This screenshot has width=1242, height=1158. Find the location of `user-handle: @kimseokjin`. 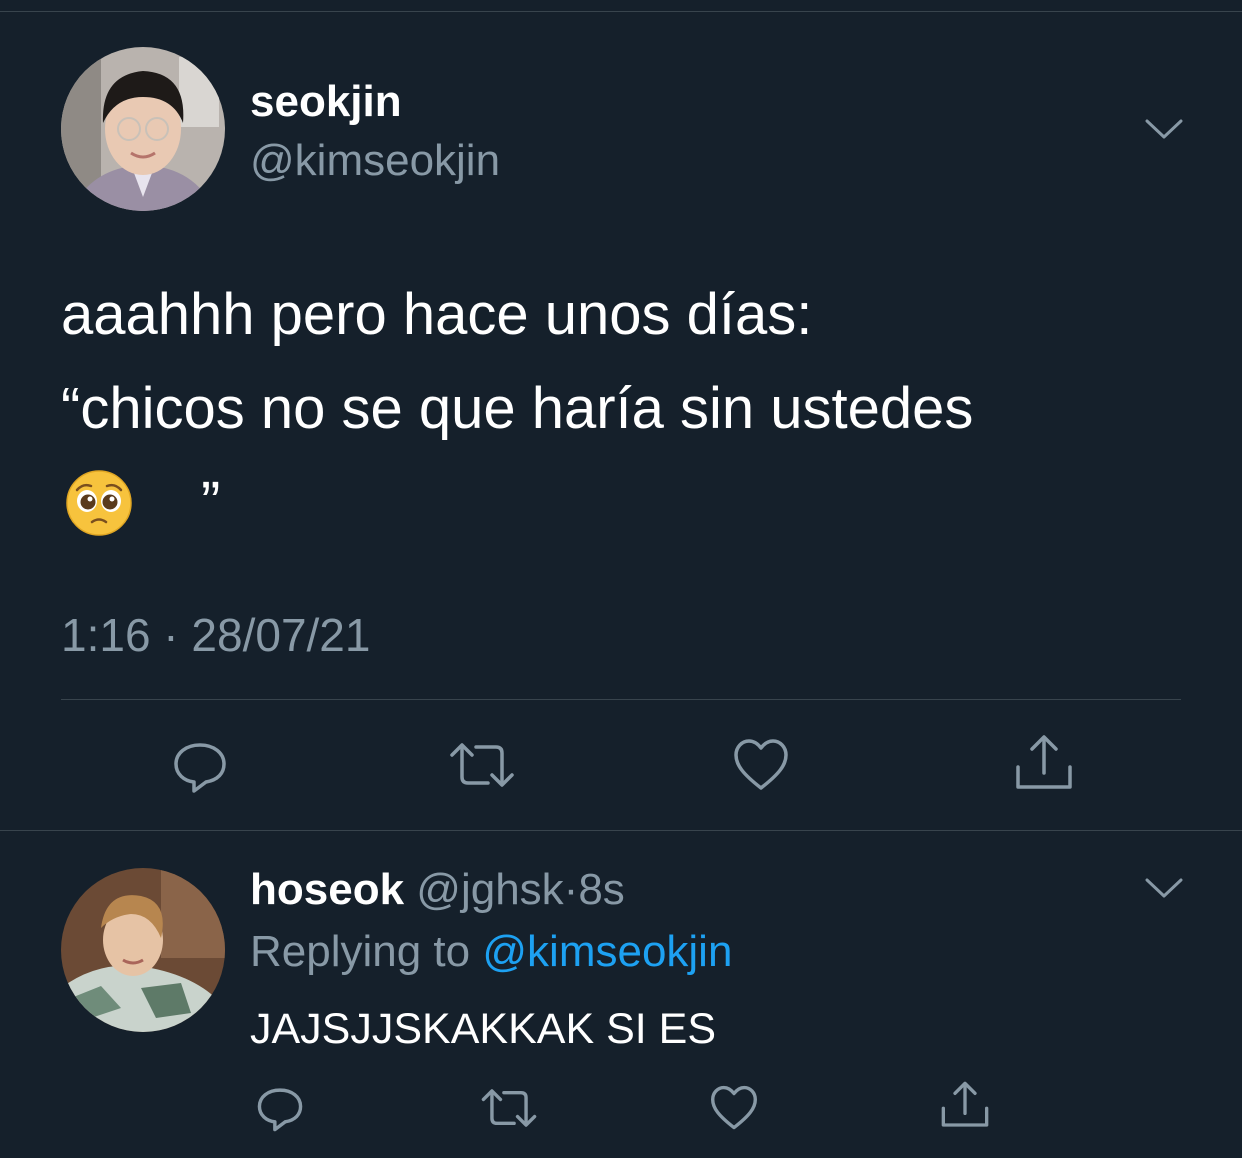

user-handle: @kimseokjin is located at coordinates (375, 161).